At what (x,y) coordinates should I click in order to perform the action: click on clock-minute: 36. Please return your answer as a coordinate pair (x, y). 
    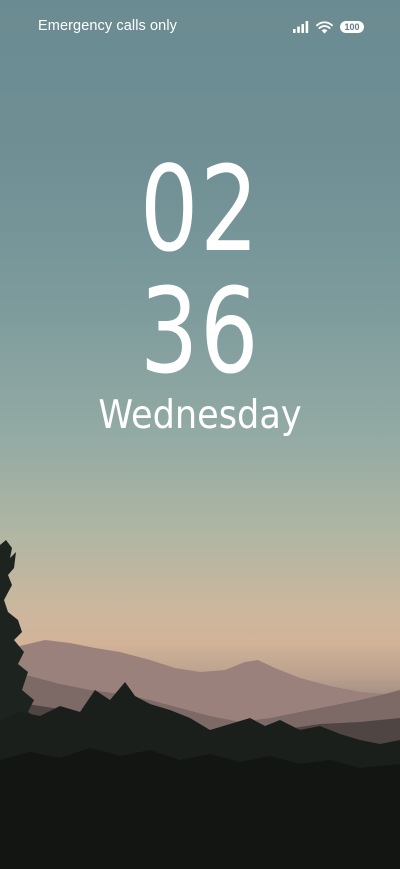
    Looking at the image, I should click on (200, 331).